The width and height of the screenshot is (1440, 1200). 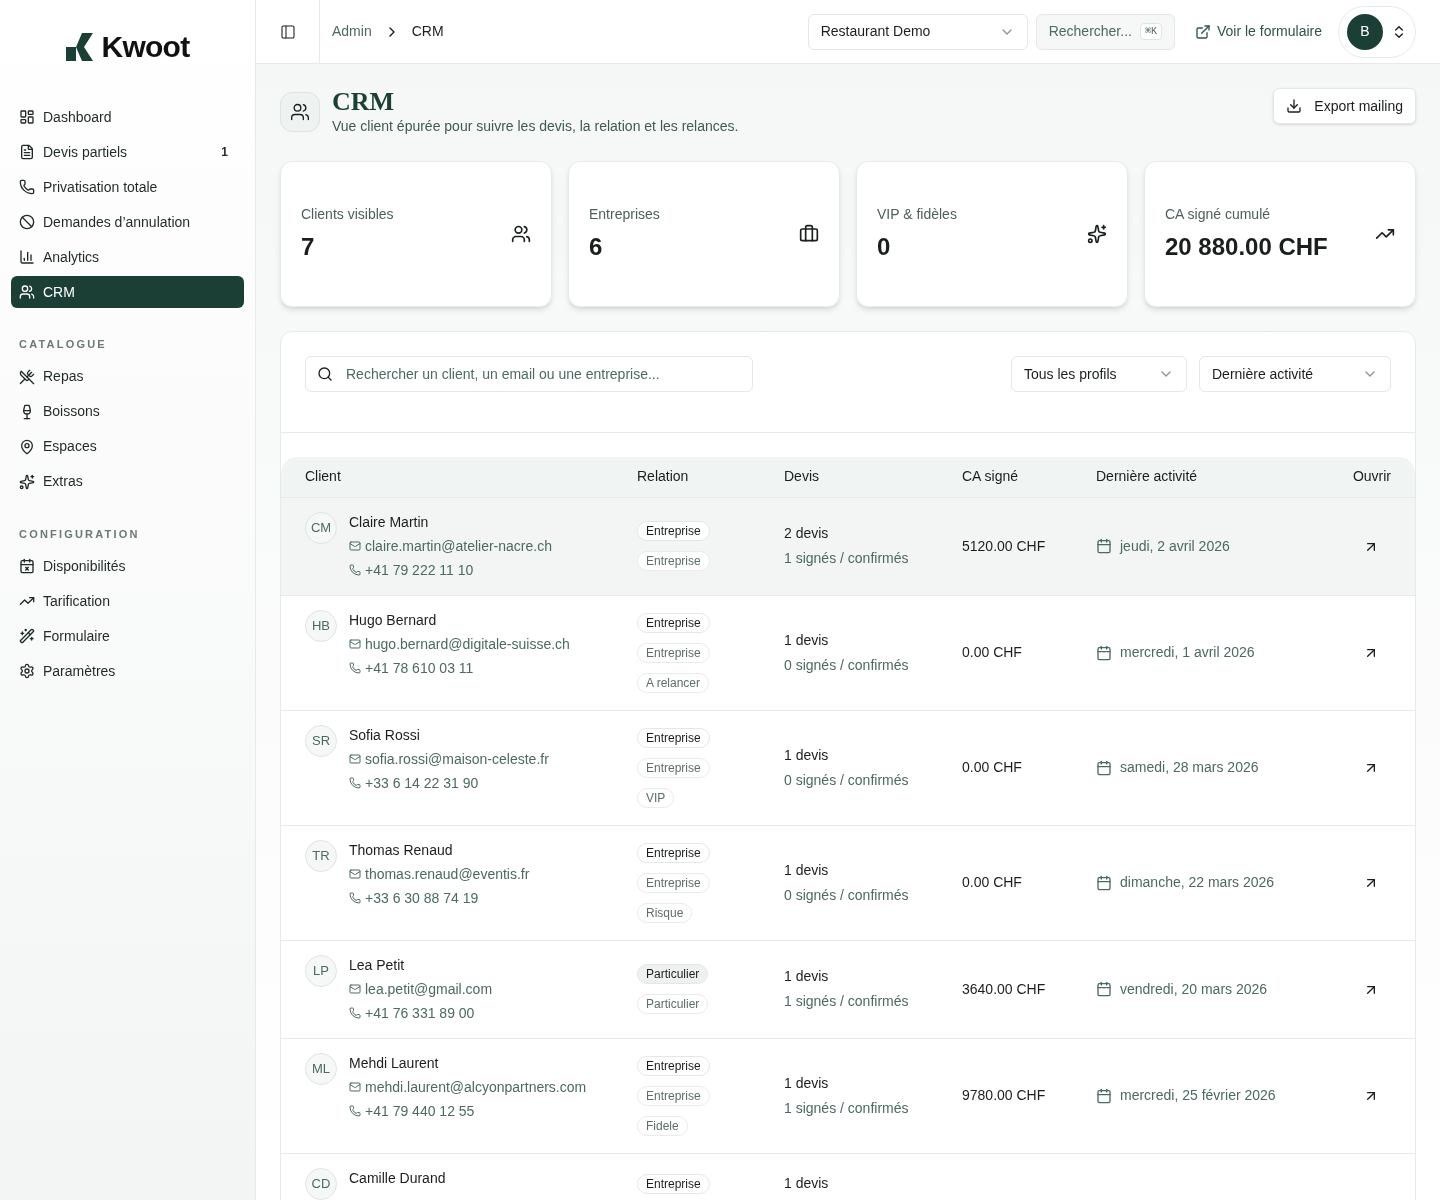 What do you see at coordinates (27, 671) in the screenshot?
I see `settings-icon` at bounding box center [27, 671].